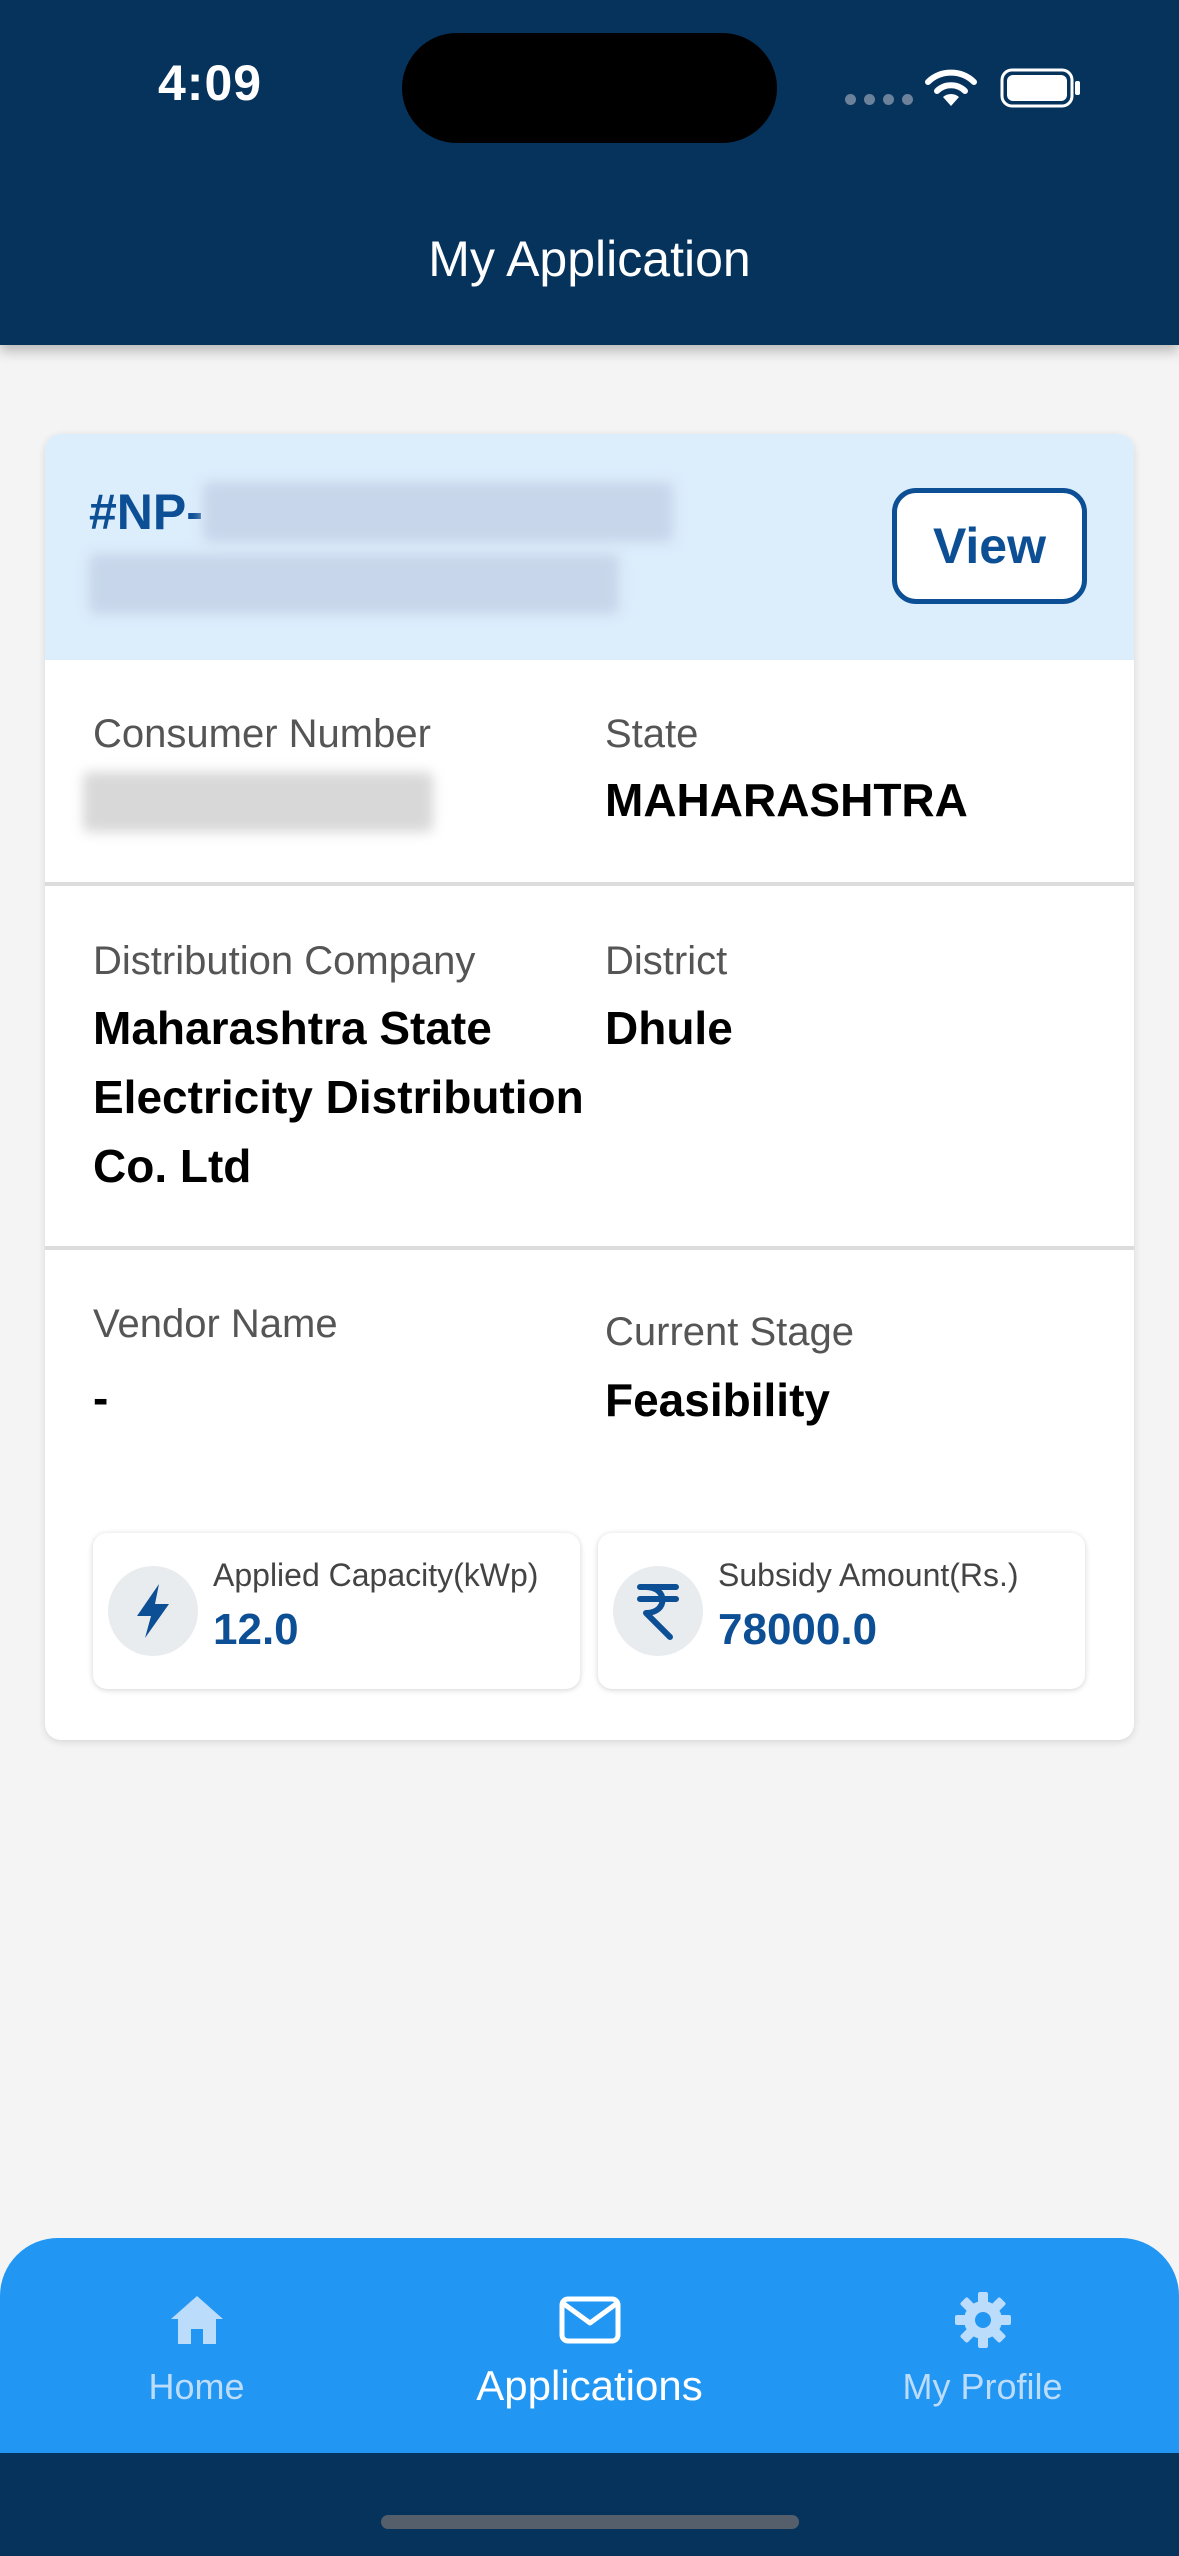  Describe the element at coordinates (652, 734) in the screenshot. I see `state-label: State` at that location.